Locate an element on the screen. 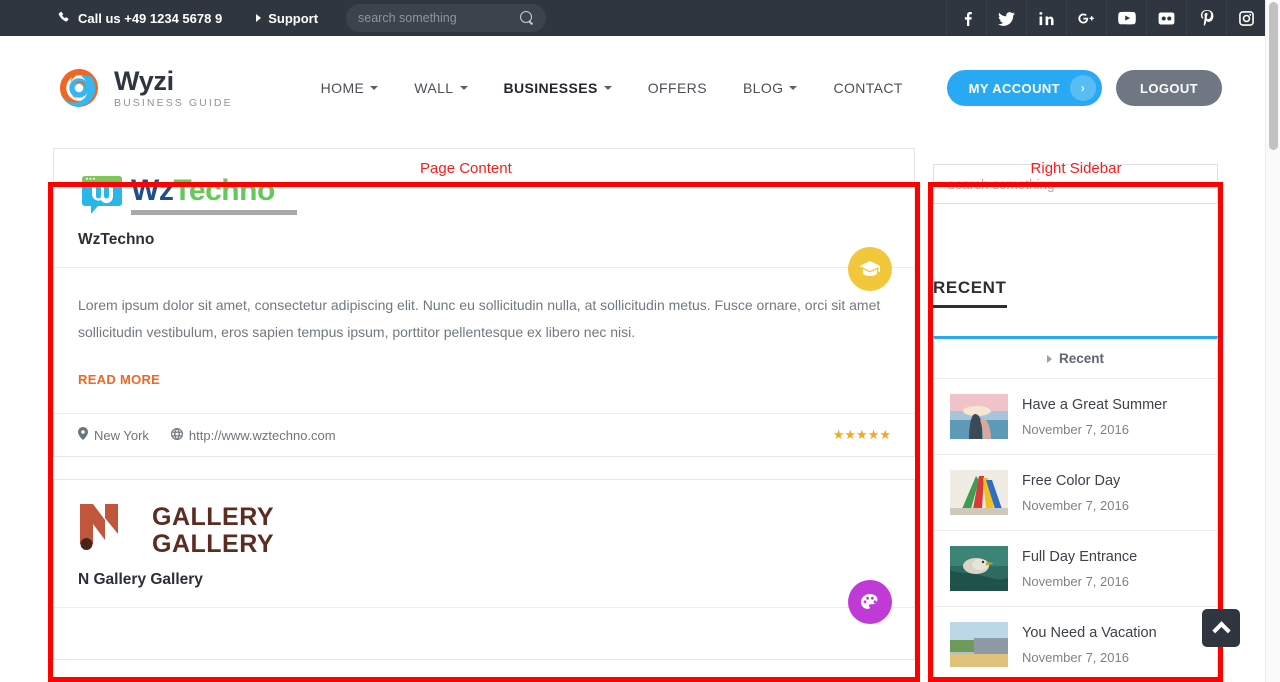  phone-label: Call us +49 1234 5678 9 is located at coordinates (150, 18).